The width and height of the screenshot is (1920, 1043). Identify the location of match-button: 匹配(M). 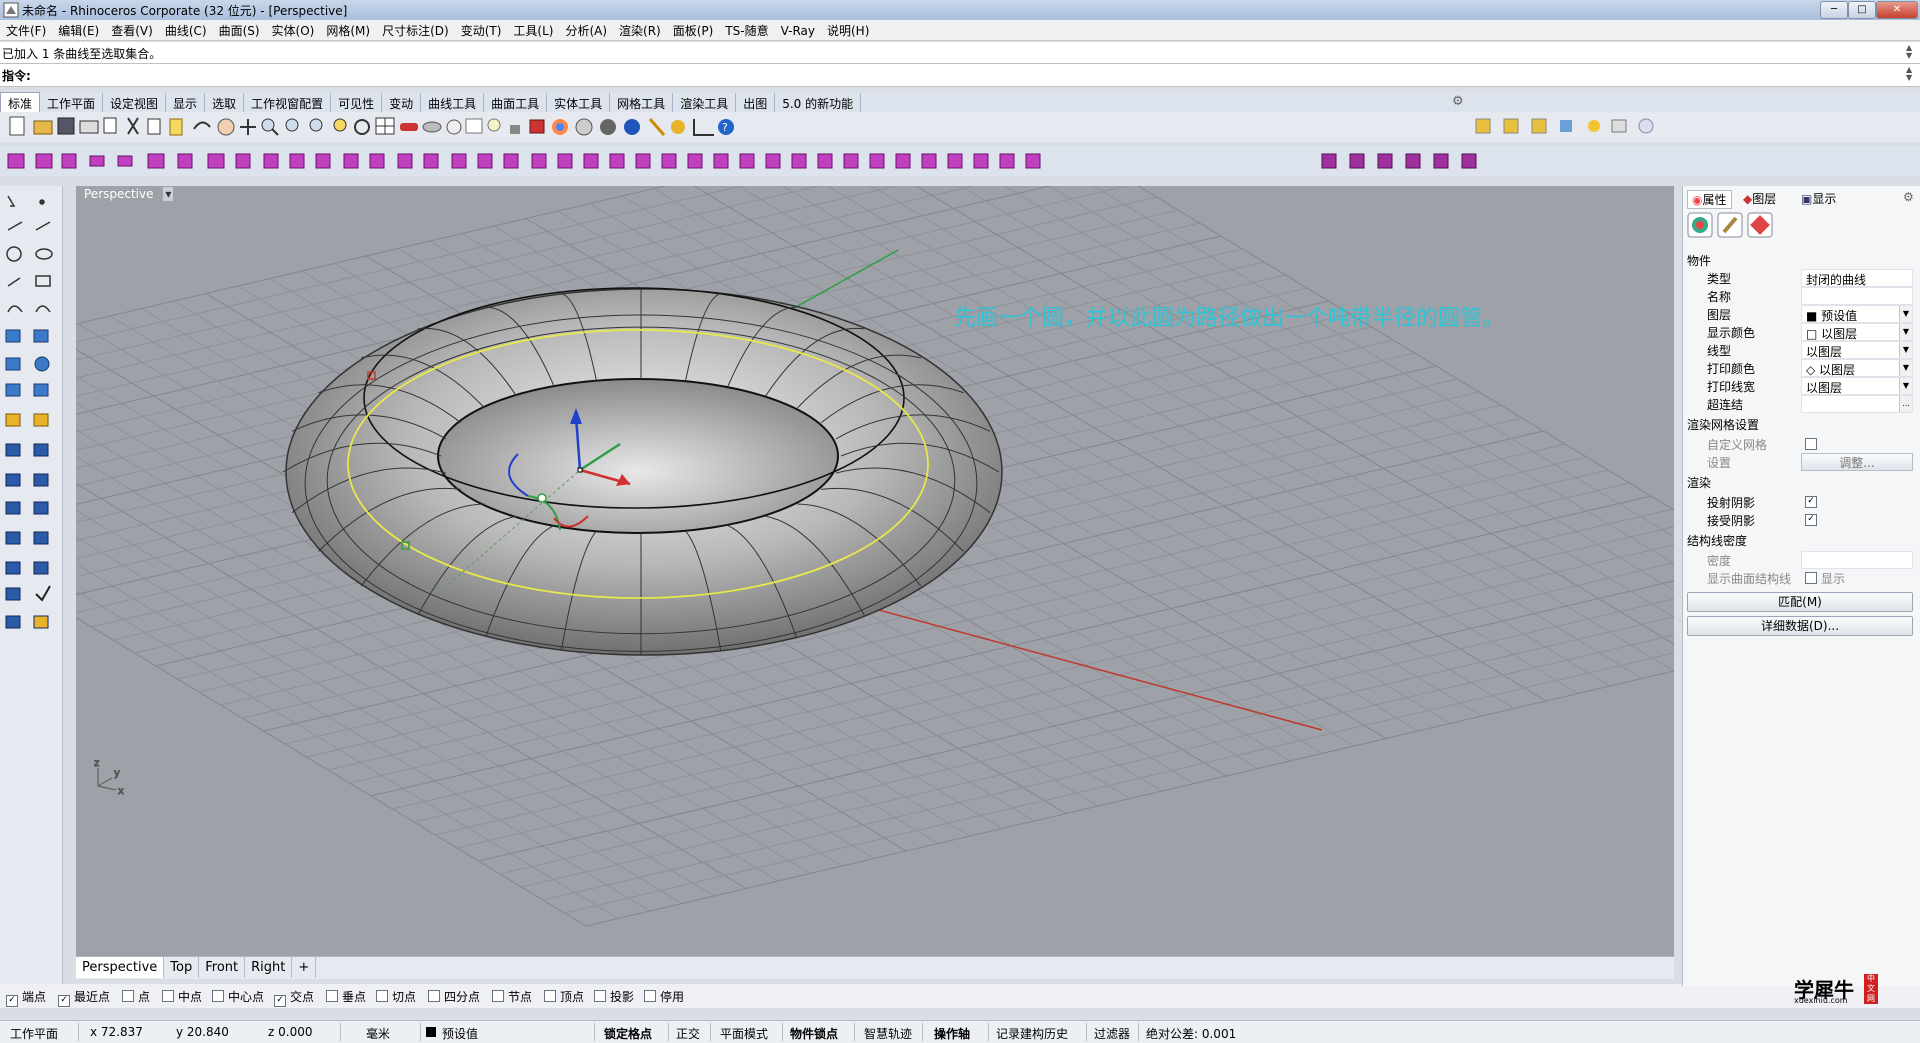
(1800, 602).